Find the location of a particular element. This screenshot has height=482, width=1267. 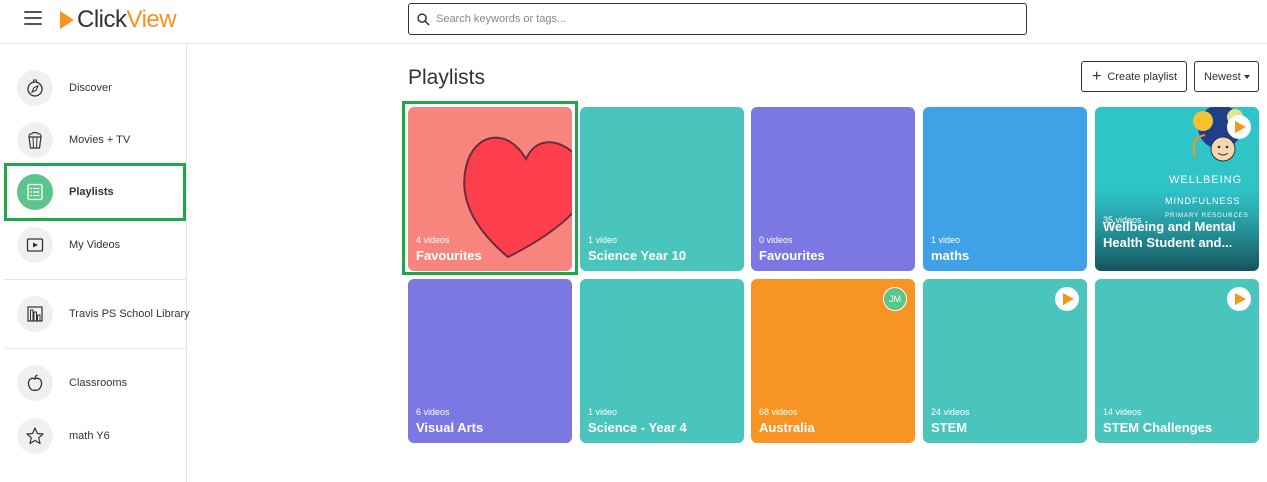

logo-play-icon is located at coordinates (67, 20).